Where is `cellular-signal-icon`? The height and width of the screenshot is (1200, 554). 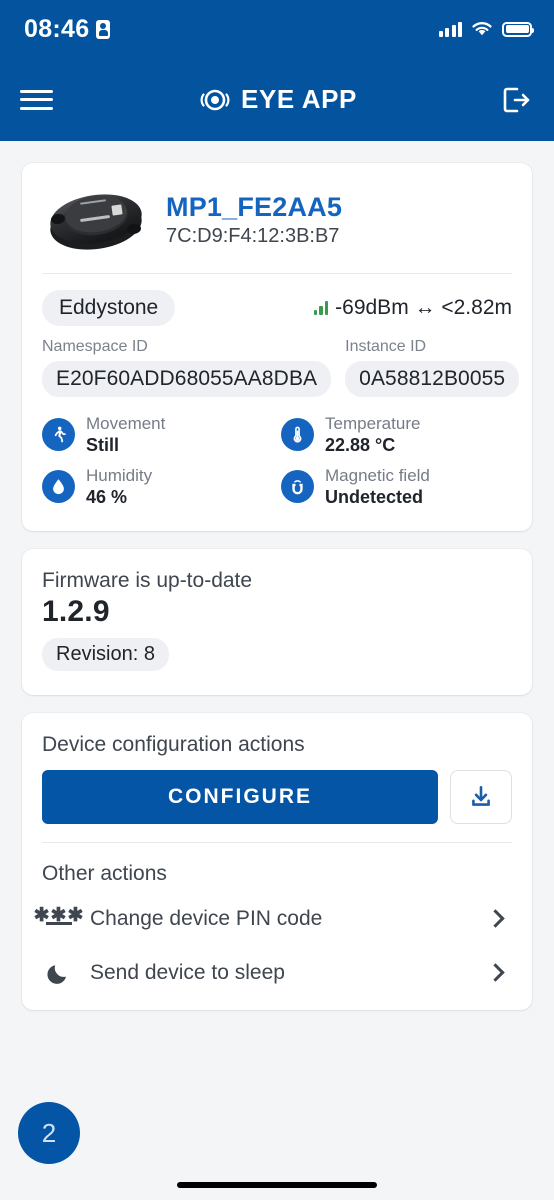 cellular-signal-icon is located at coordinates (450, 29).